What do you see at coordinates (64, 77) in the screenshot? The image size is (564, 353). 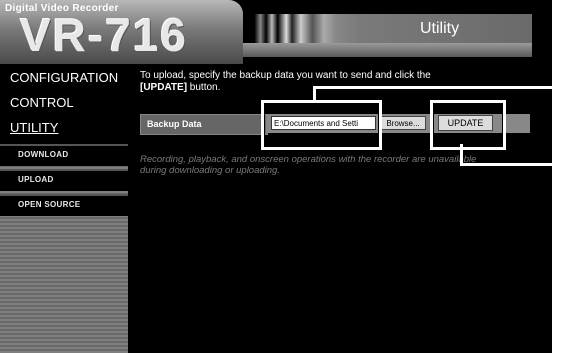 I see `nav-configuration: CONFIGURATION` at bounding box center [64, 77].